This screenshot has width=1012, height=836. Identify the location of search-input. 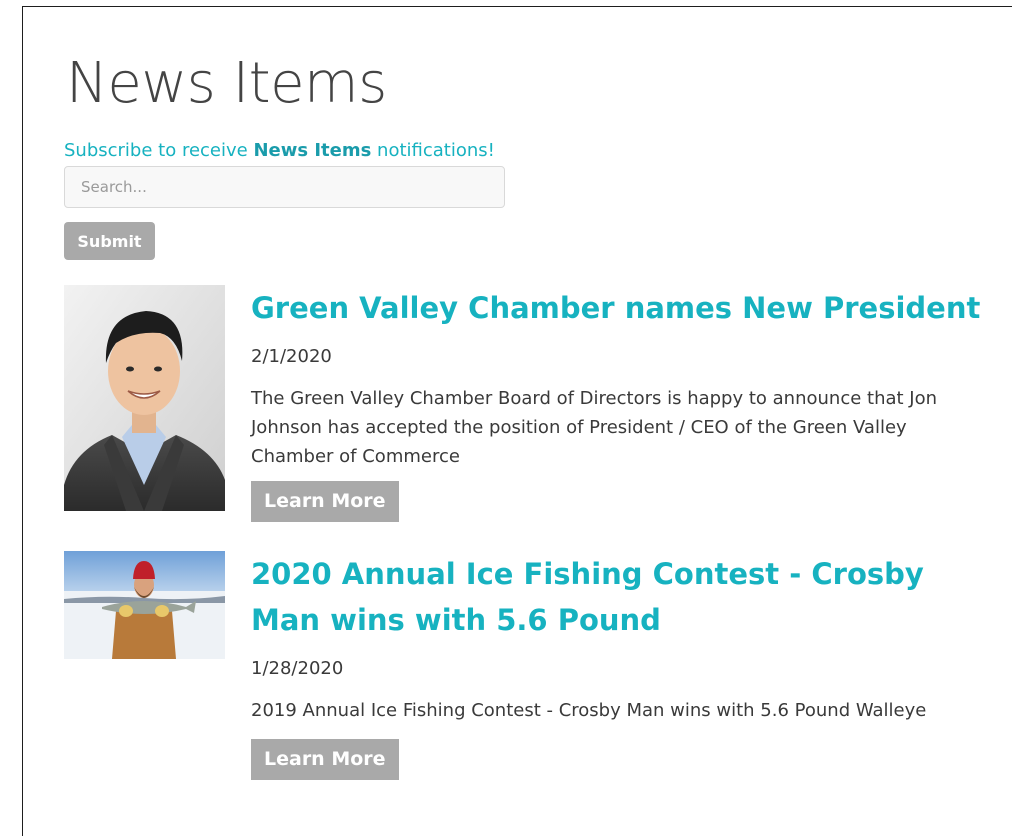
(284, 187).